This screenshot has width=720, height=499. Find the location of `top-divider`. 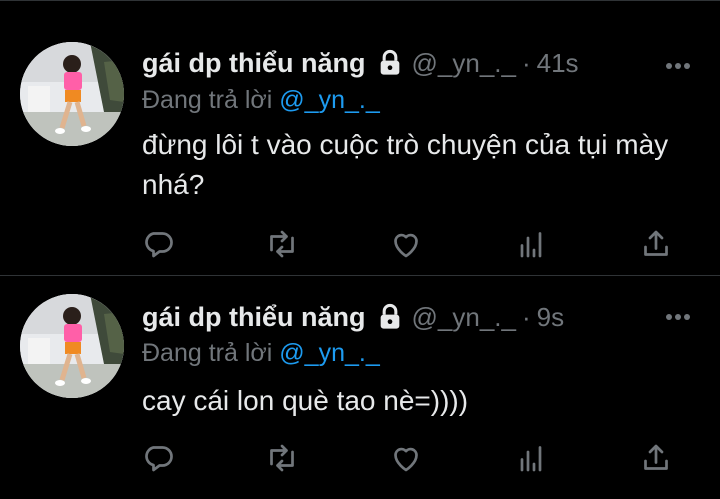

top-divider is located at coordinates (360, 0).